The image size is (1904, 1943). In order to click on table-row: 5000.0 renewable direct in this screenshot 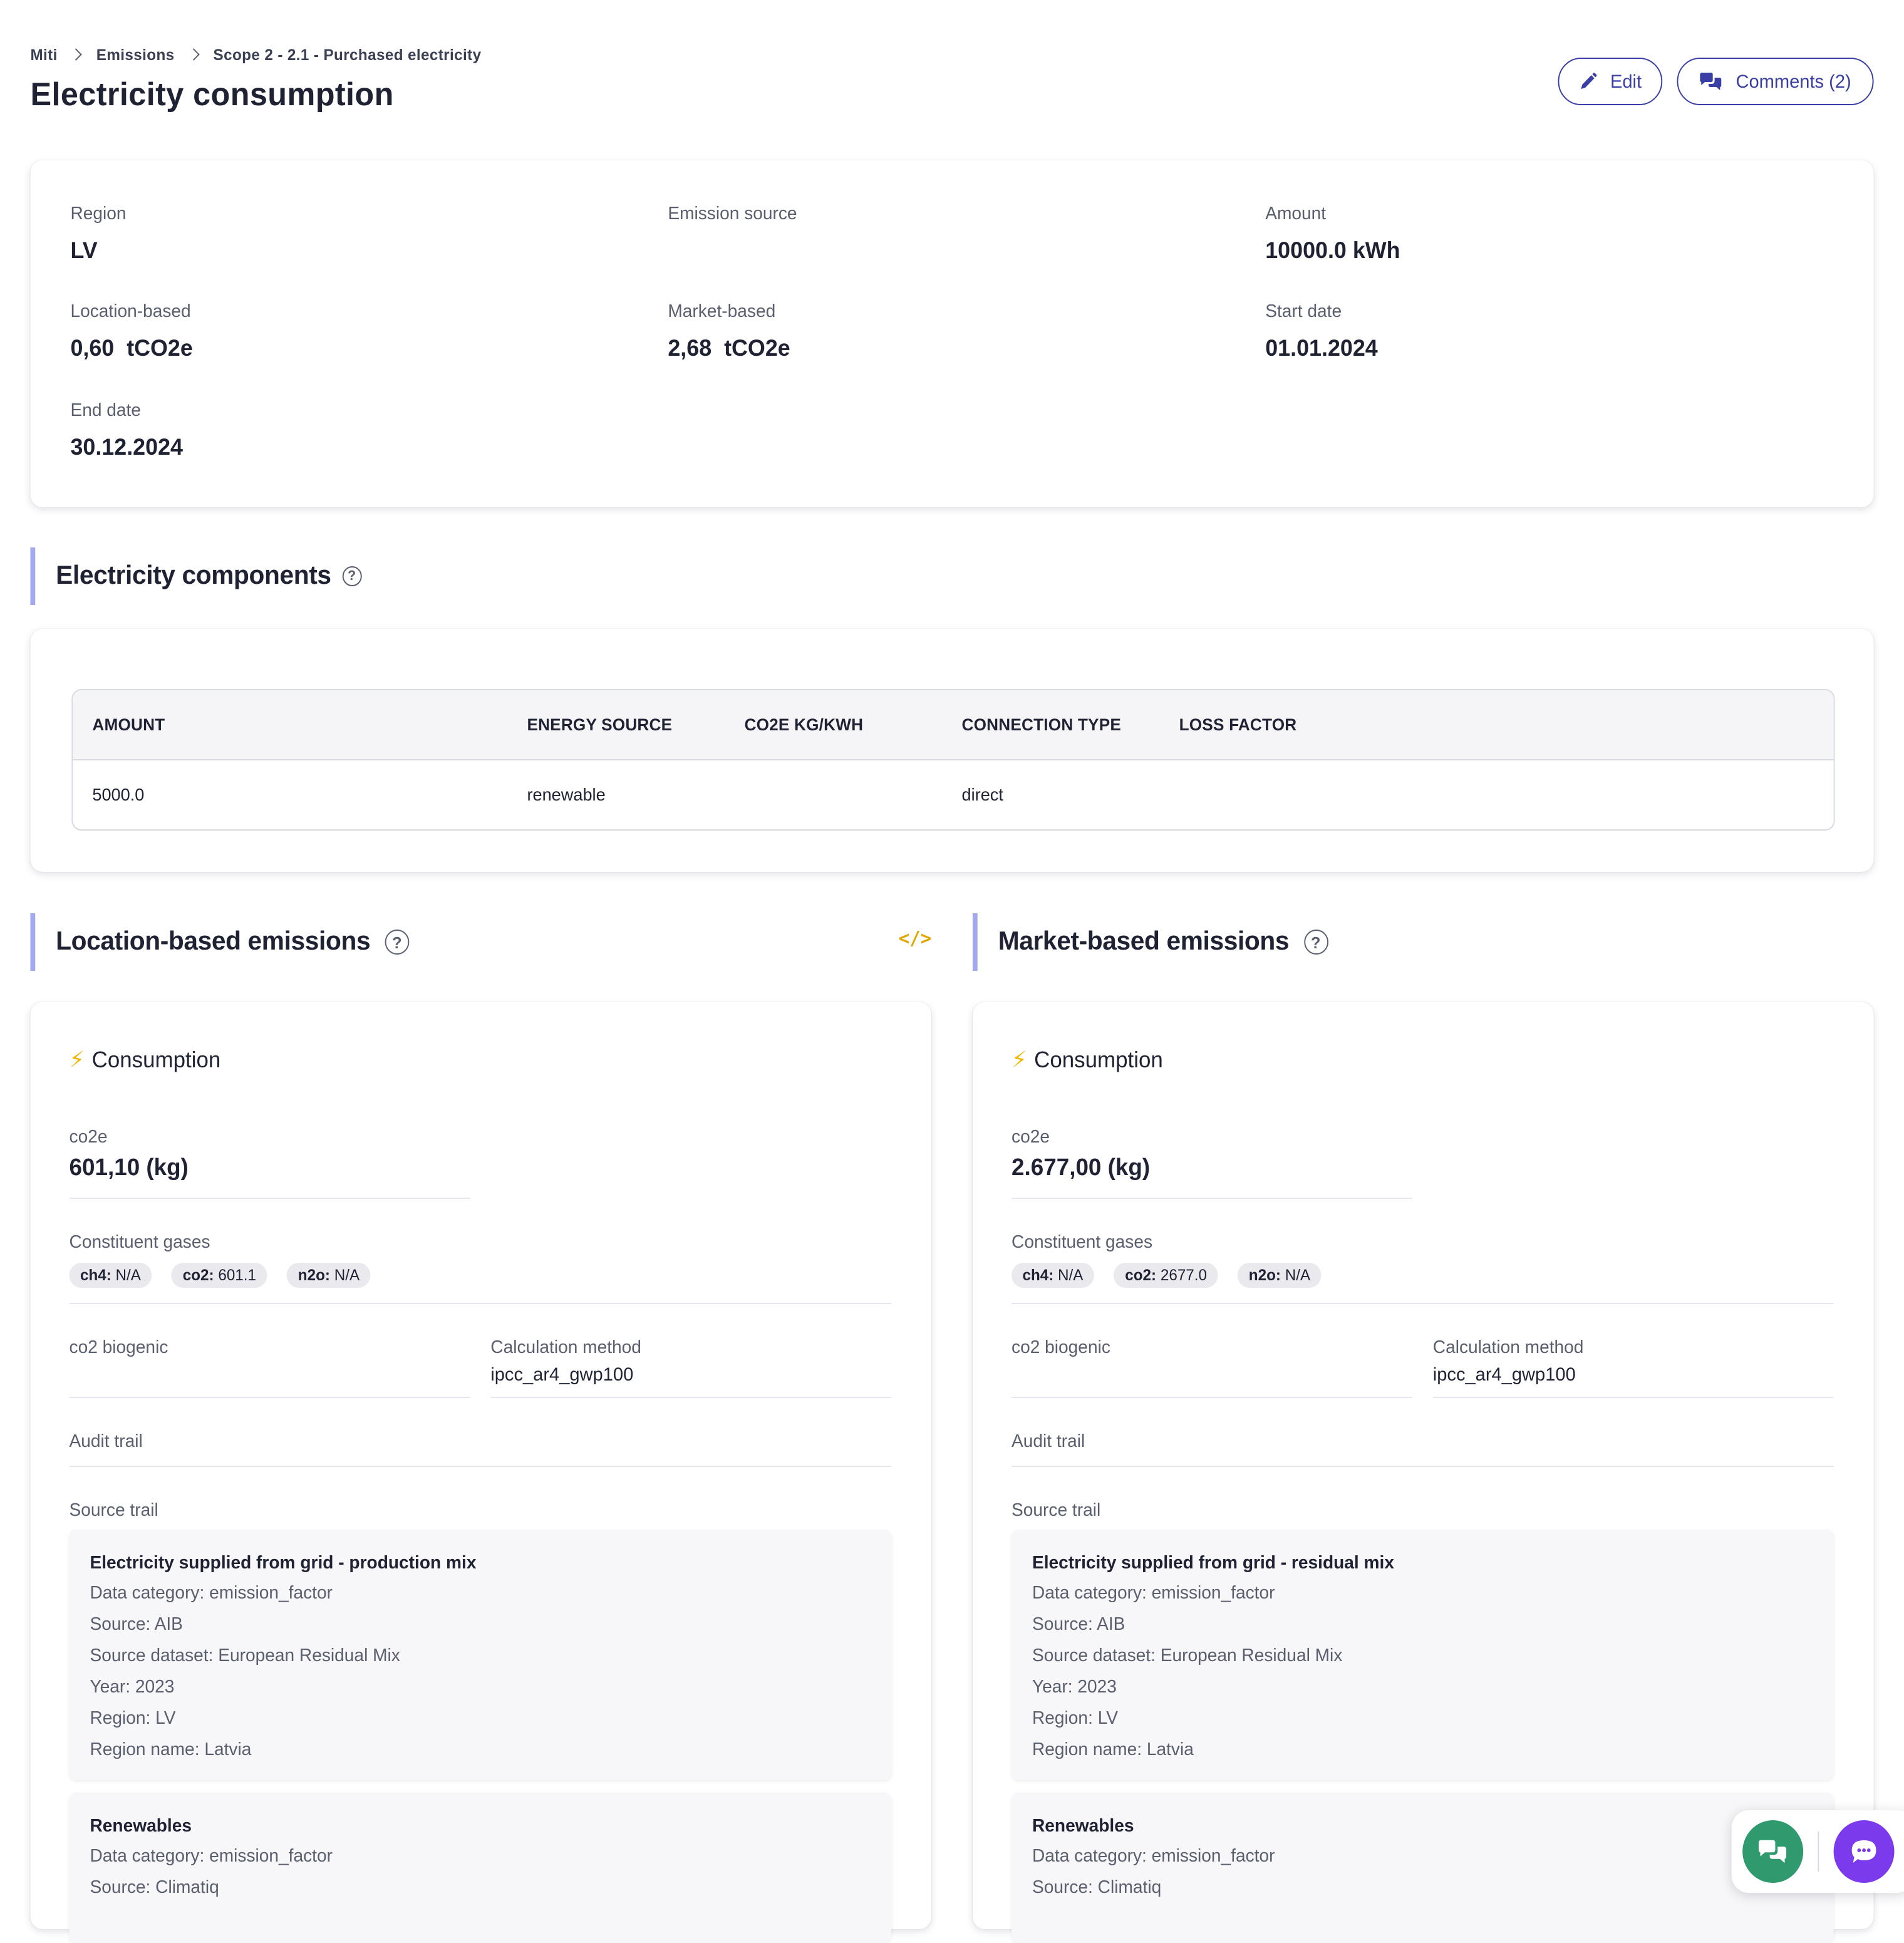, I will do `click(953, 794)`.